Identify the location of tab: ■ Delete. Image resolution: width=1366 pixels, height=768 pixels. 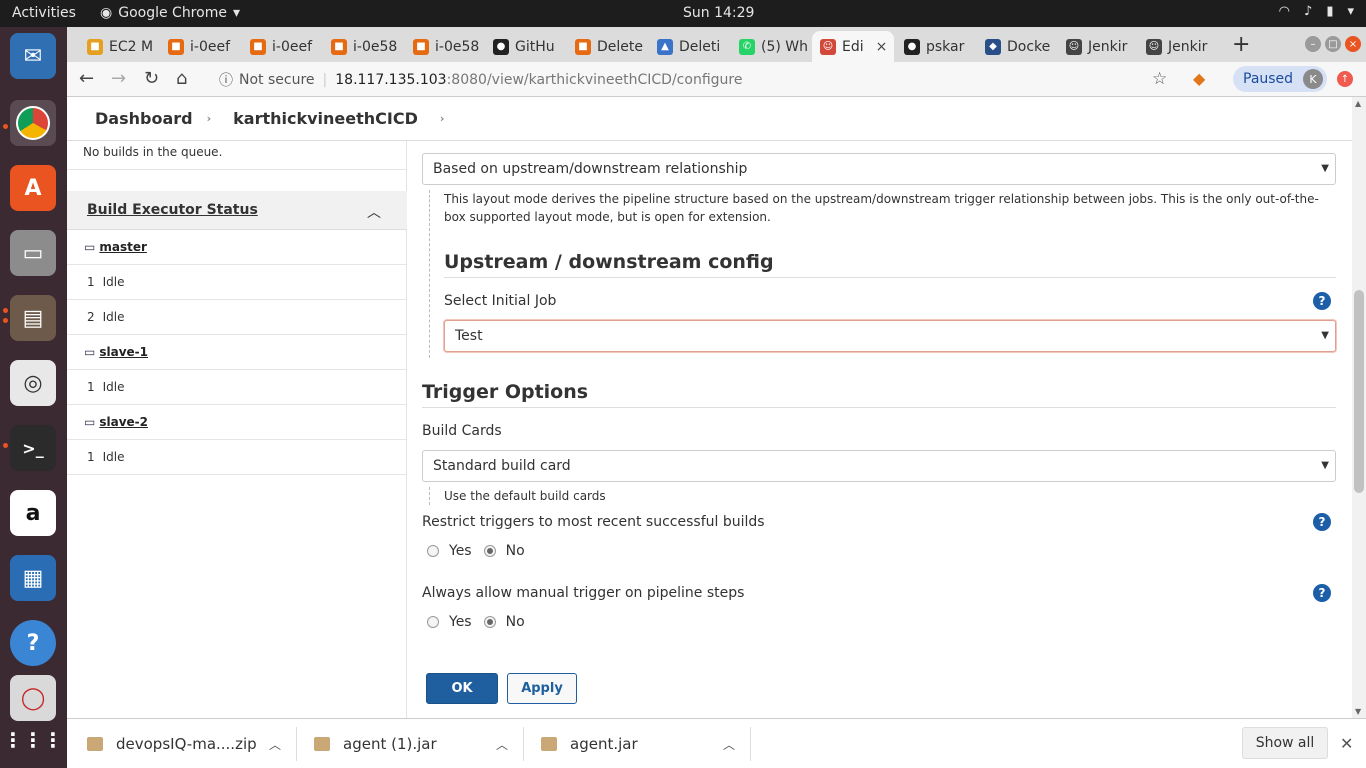
(606, 46).